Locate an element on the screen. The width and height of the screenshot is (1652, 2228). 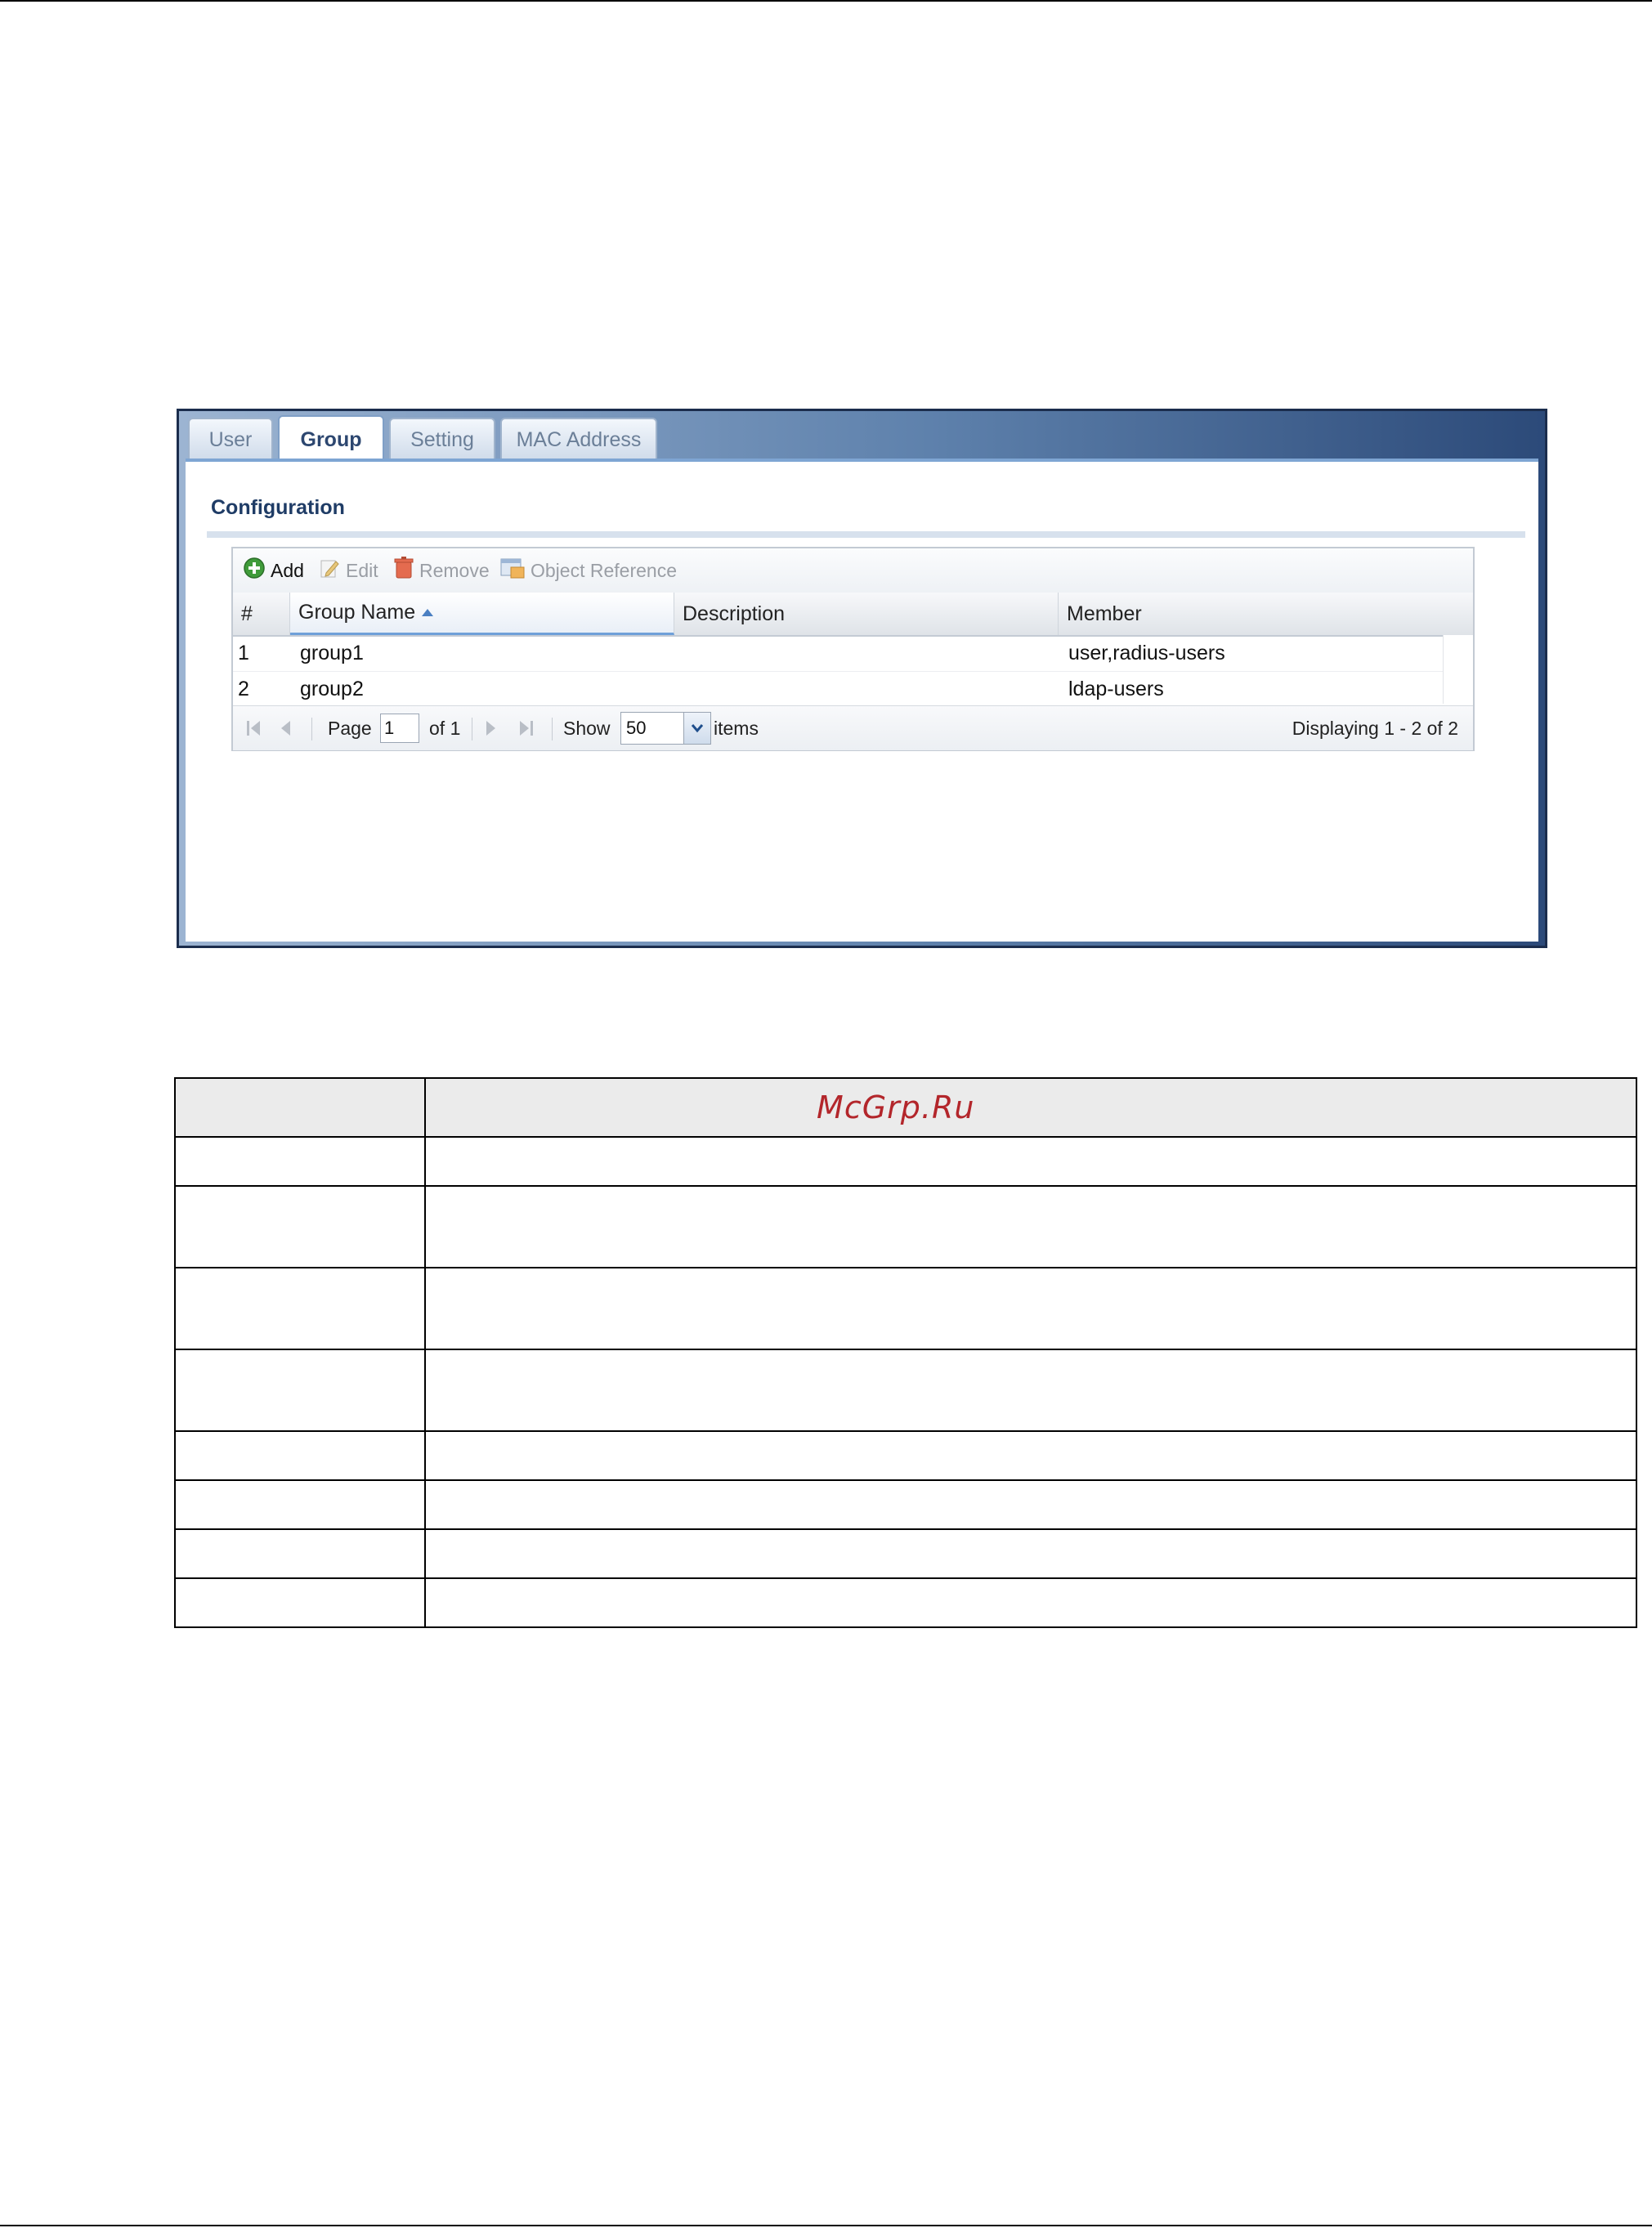
page-label: Page is located at coordinates (350, 728).